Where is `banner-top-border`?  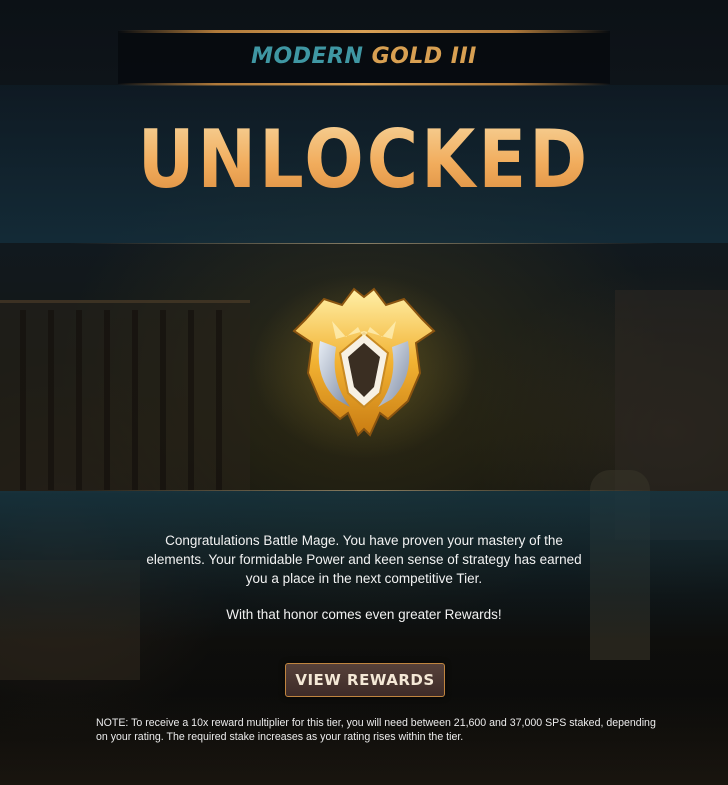
banner-top-border is located at coordinates (364, 31).